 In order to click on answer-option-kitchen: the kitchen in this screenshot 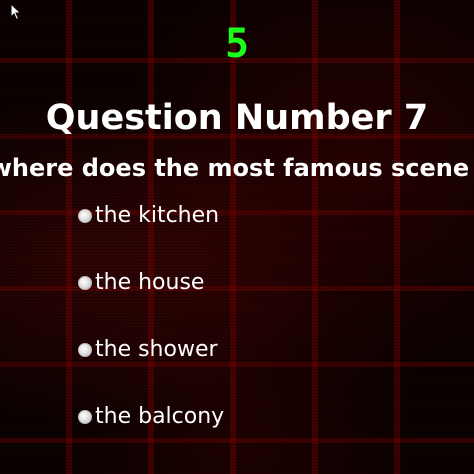, I will do `click(151, 216)`.